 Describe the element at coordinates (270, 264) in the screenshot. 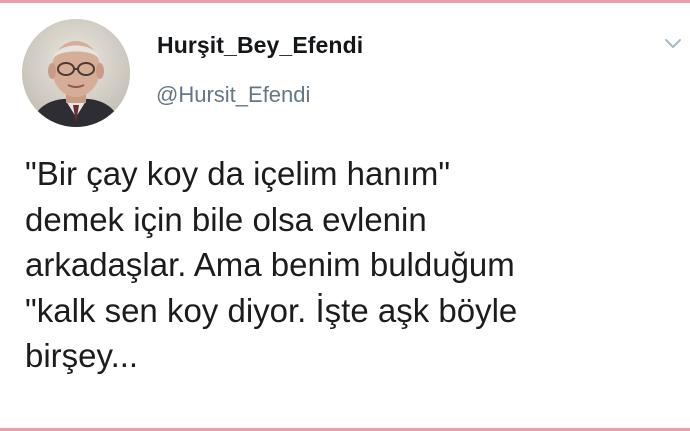

I see `tweet-text-line: arkadaşlar. Ama benim bulduğum` at that location.